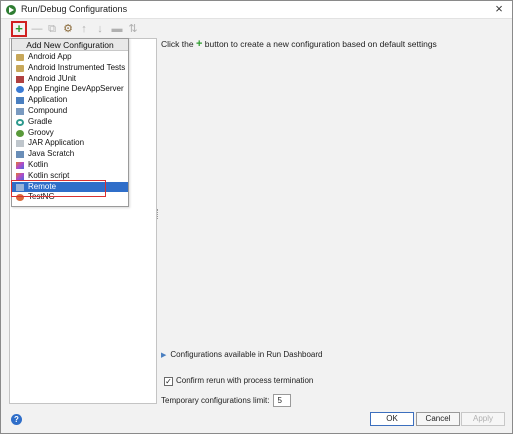 The width and height of the screenshot is (513, 434). Describe the element at coordinates (20, 133) in the screenshot. I see `groovy-icon` at that location.